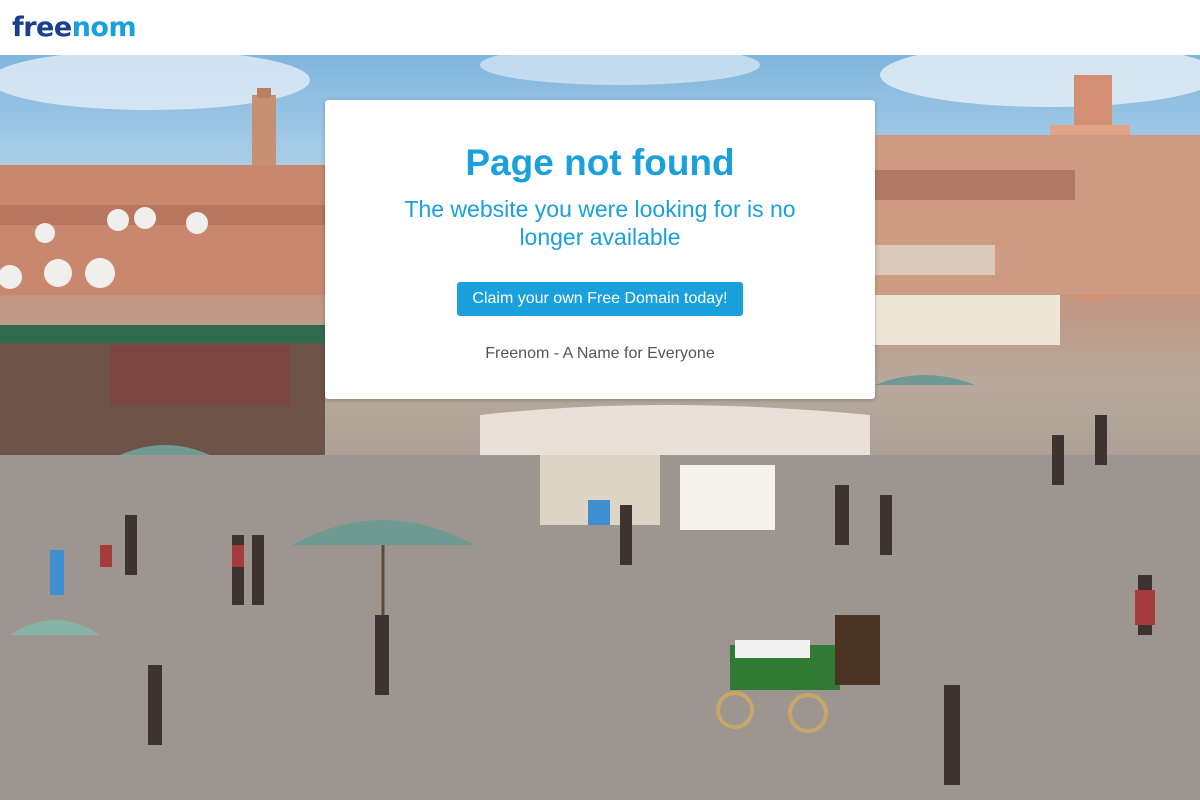 The height and width of the screenshot is (800, 1200). Describe the element at coordinates (600, 353) in the screenshot. I see `tagline: Freenom - A Name for Everyone` at that location.